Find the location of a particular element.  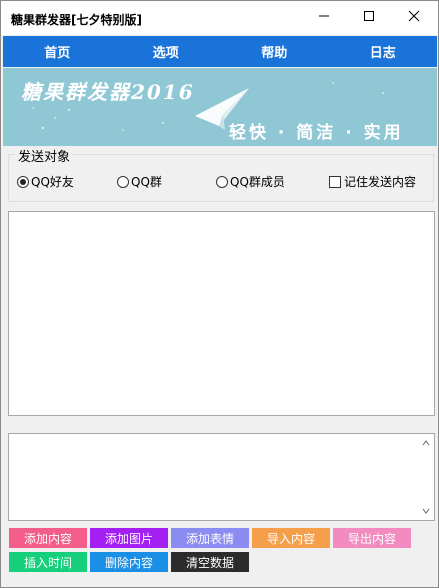

radio-qq-friends: QQ好友 is located at coordinates (45, 181).